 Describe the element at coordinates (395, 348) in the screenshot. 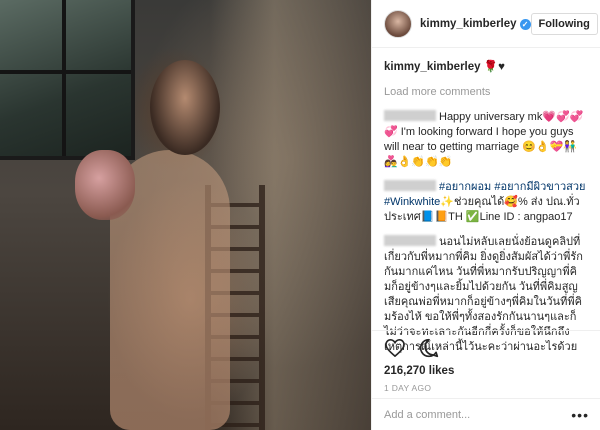

I see `heart-icon` at that location.